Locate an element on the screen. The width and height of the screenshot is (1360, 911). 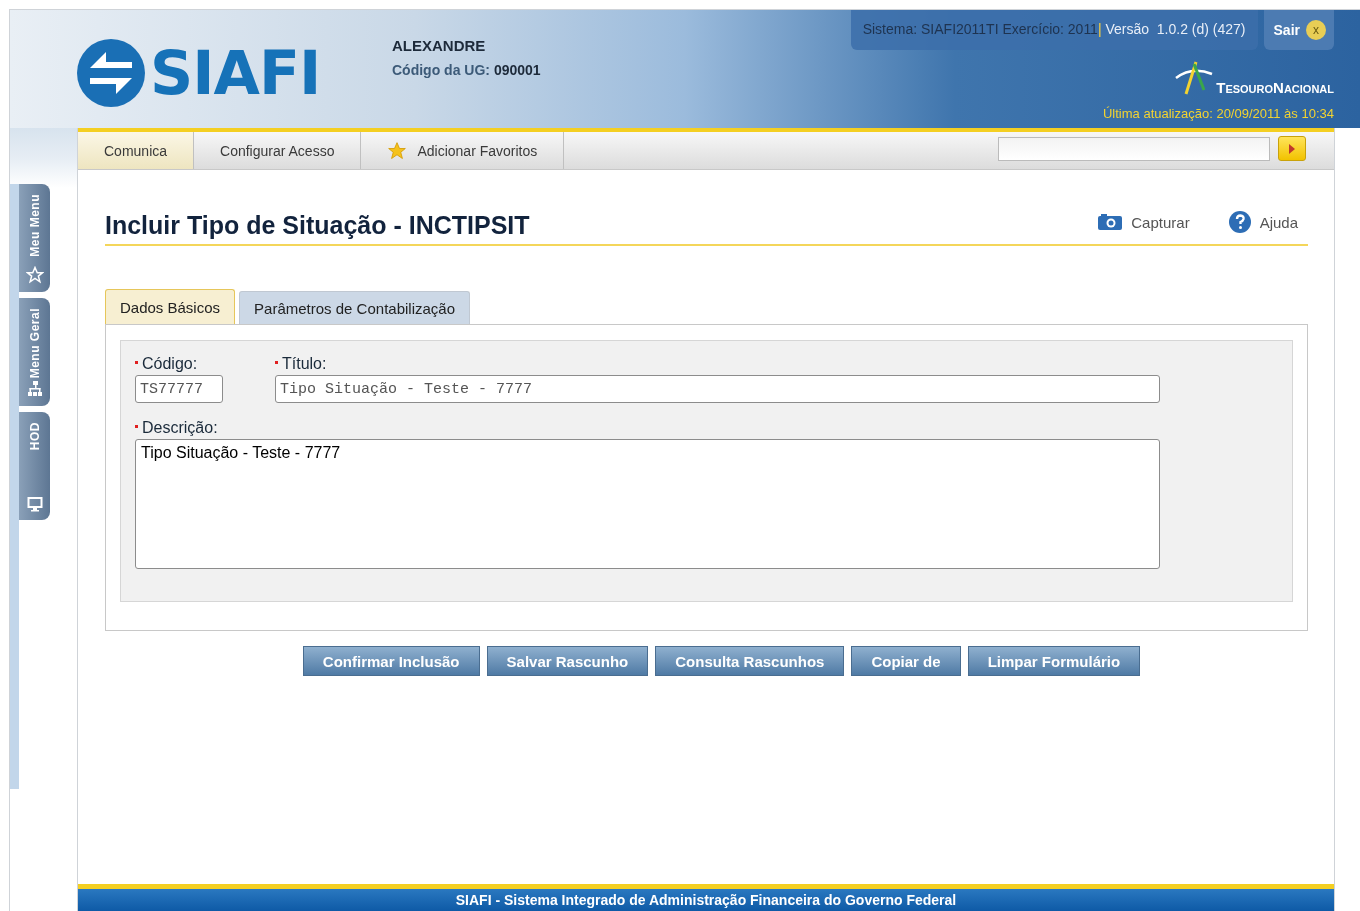
last-update: Última atualização: 20/09/2011 às 10:34 is located at coordinates (1218, 113).